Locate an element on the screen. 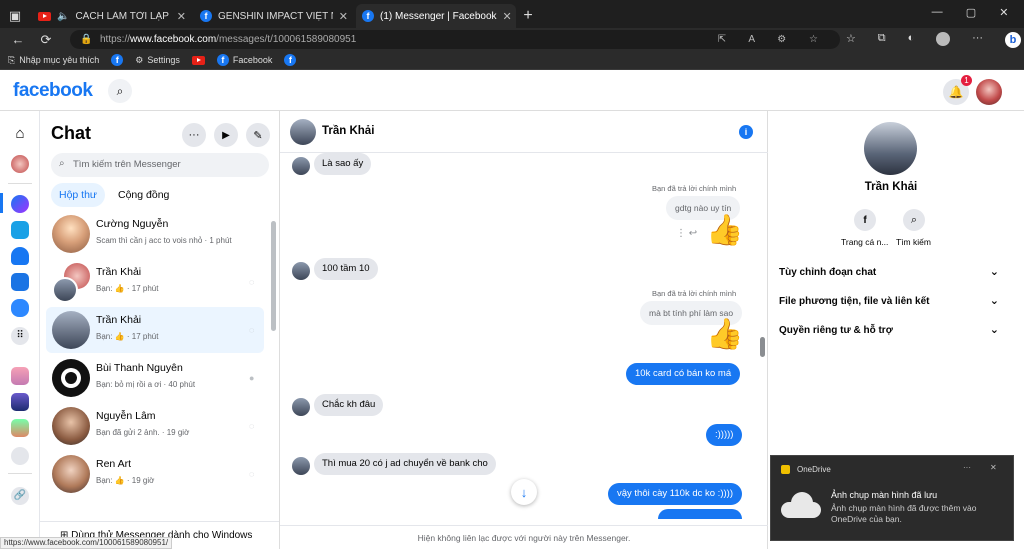 The height and width of the screenshot is (550, 1024). shortcut-2-icon is located at coordinates (20, 402).